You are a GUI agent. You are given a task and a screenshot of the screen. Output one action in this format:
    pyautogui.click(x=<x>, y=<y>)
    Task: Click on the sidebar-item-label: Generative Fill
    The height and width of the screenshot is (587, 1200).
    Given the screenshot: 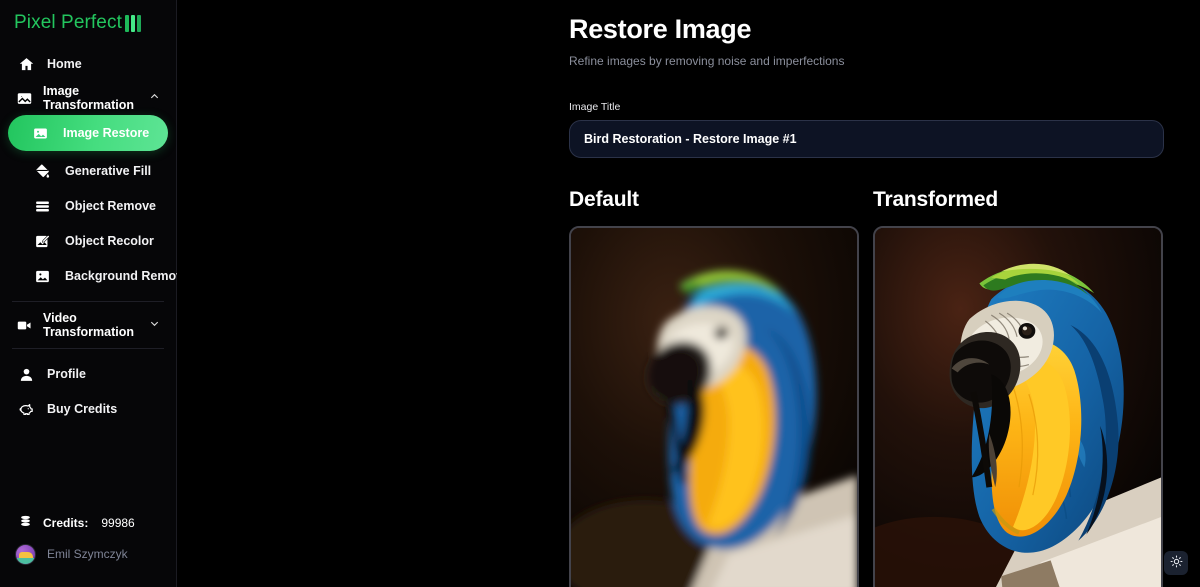 What is the action you would take?
    pyautogui.click(x=108, y=171)
    